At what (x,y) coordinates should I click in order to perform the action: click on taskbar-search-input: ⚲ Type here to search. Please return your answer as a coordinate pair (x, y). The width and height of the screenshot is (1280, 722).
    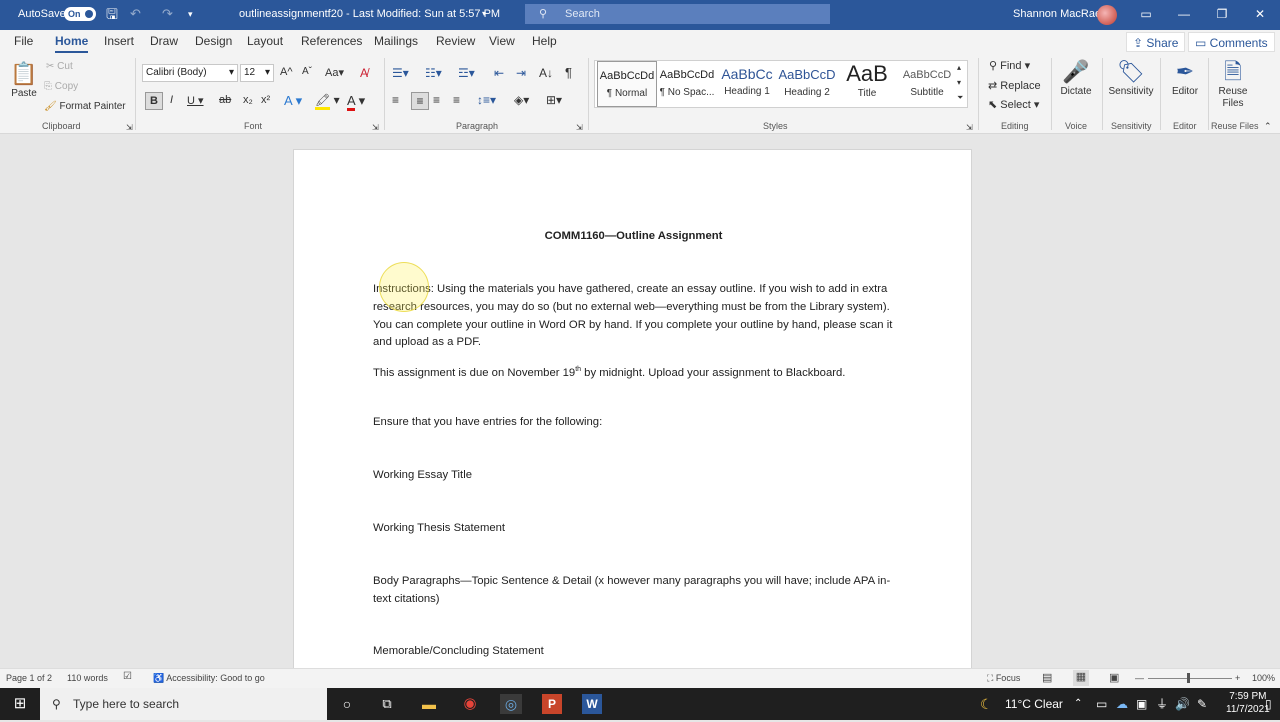
    Looking at the image, I should click on (183, 704).